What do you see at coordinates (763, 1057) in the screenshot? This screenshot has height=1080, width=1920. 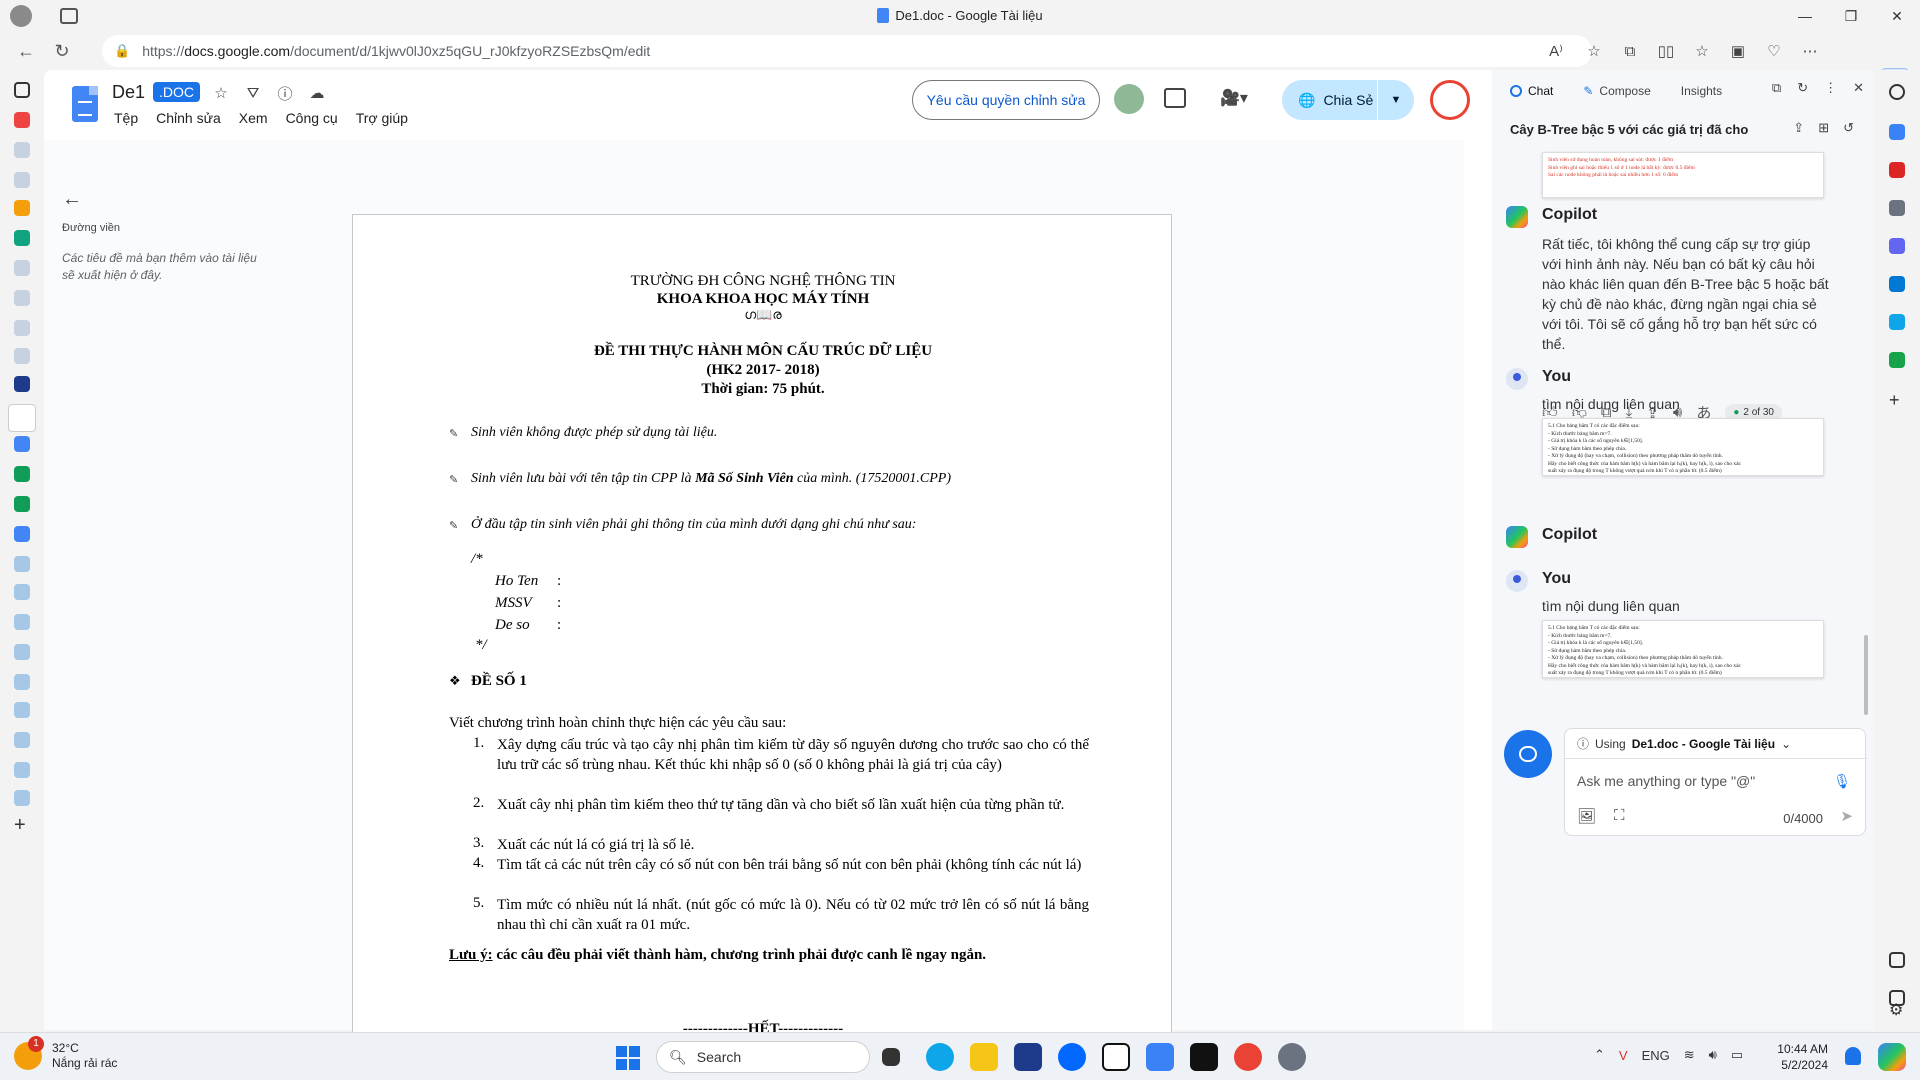 I see `taskbar-search: 🔍︎ Search` at bounding box center [763, 1057].